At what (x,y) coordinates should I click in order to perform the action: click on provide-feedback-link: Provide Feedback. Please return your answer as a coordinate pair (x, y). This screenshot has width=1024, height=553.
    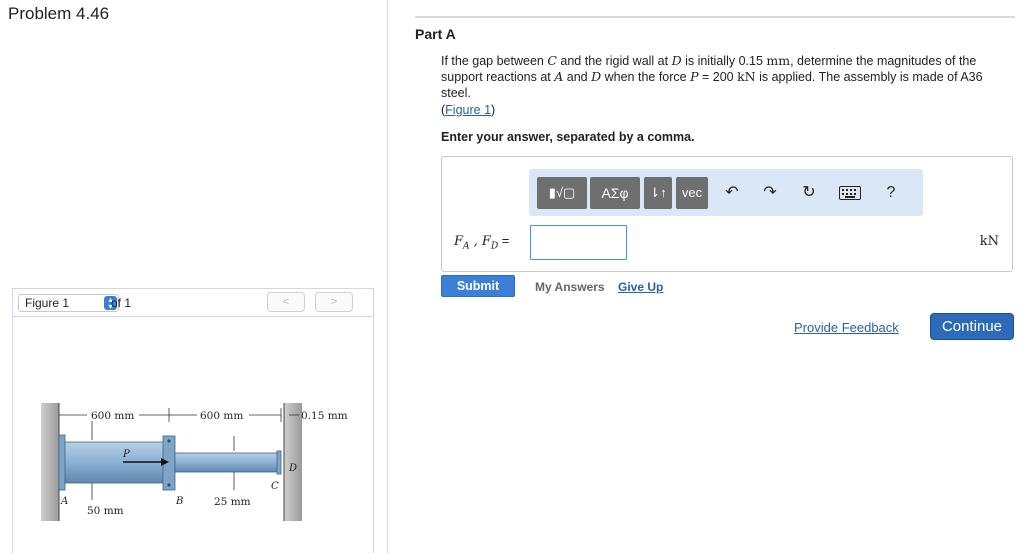
    Looking at the image, I should click on (846, 327).